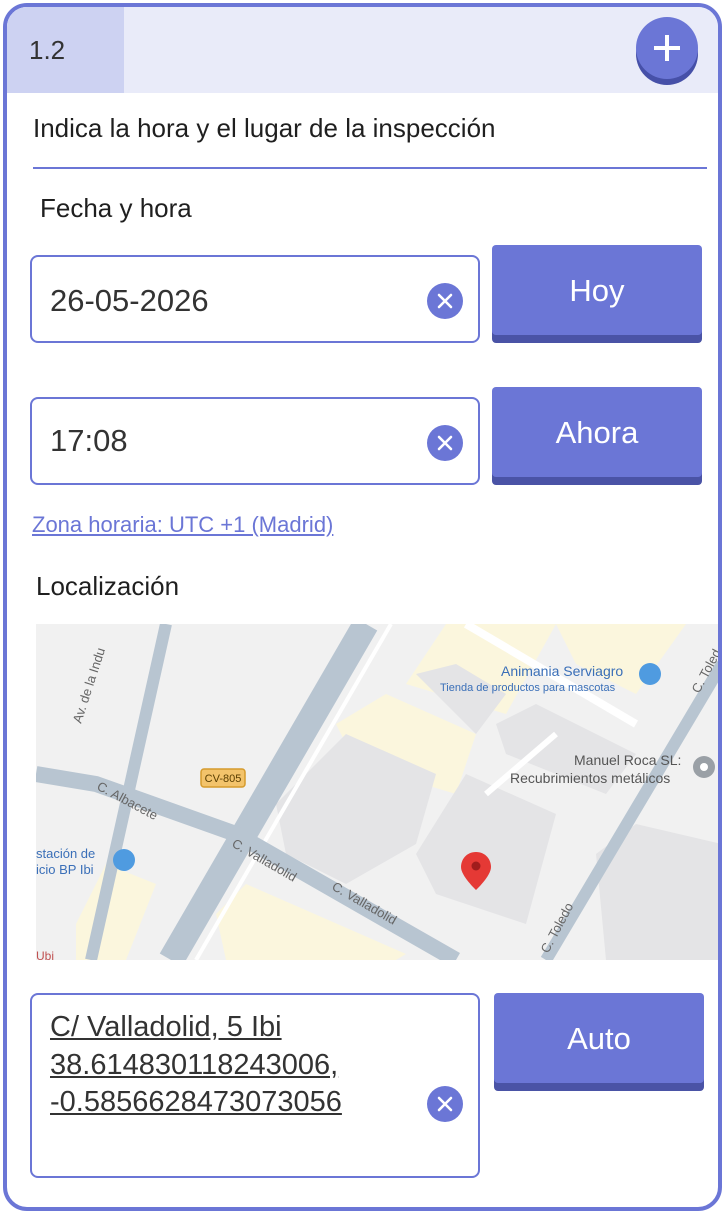 This screenshot has height=1214, width=726. I want to click on highway-label: CV-805, so click(223, 779).